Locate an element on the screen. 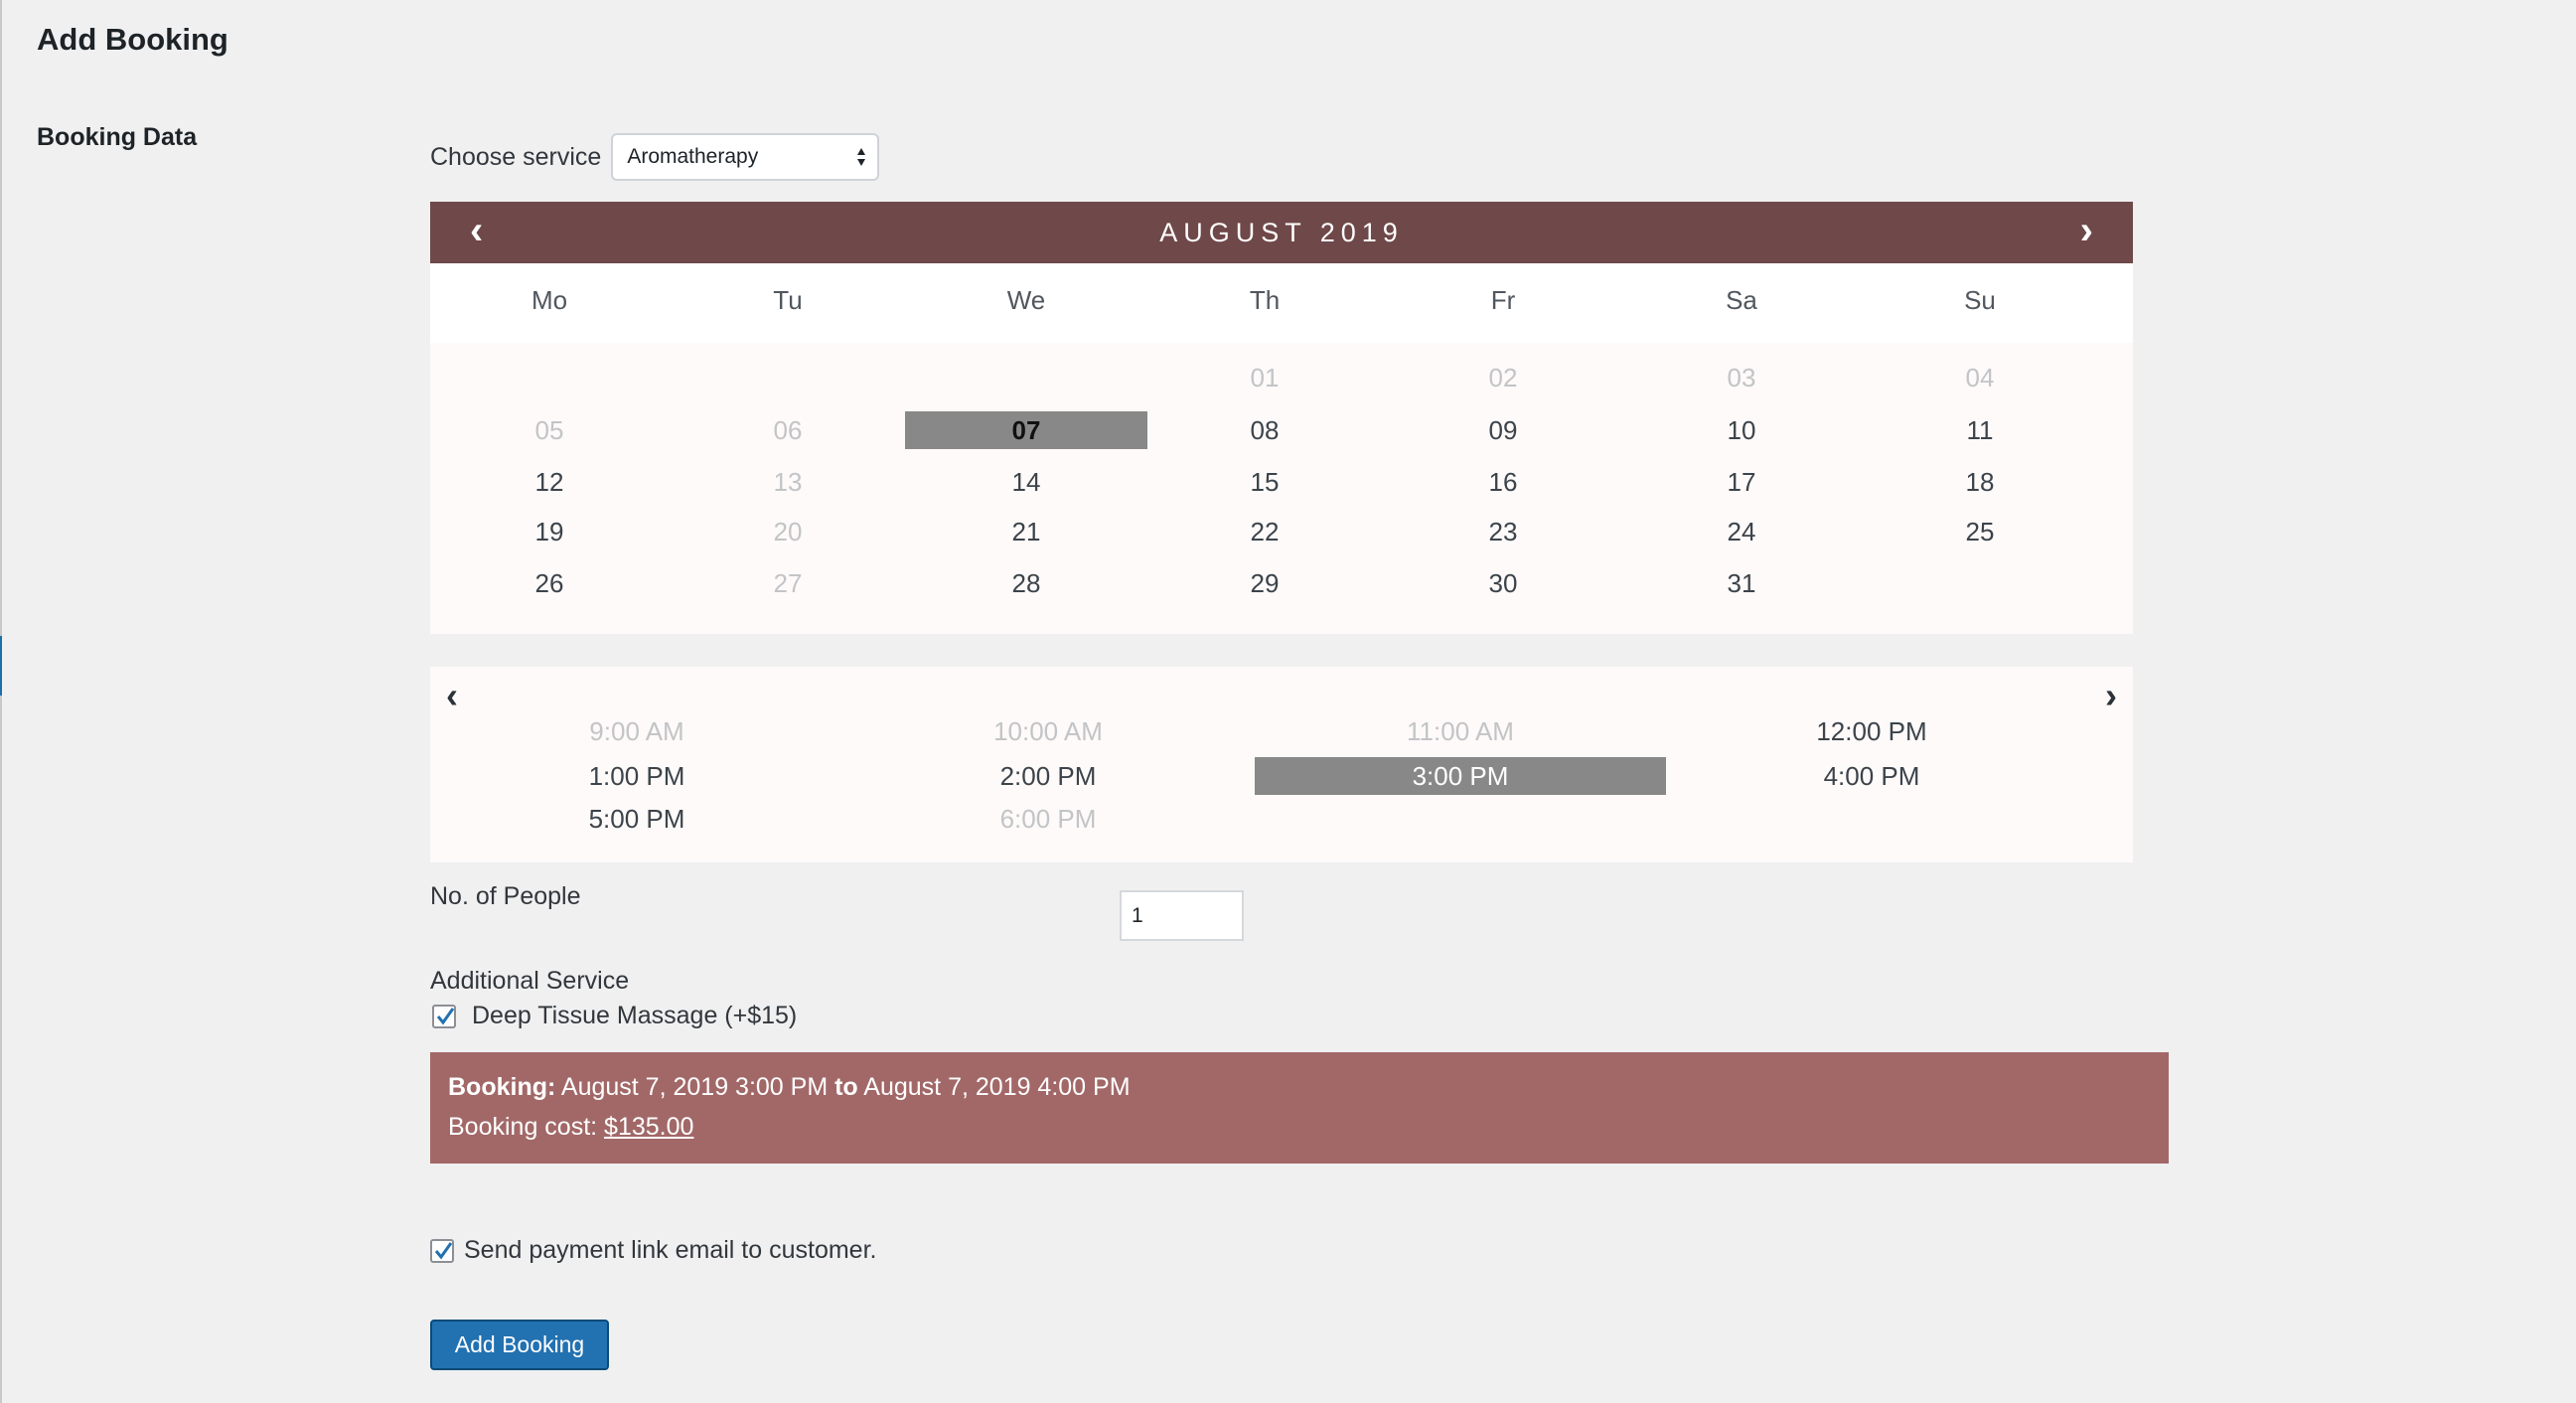 The image size is (2576, 1403). additional-service-option: Deep Tissue Massage (+$15) is located at coordinates (614, 1016).